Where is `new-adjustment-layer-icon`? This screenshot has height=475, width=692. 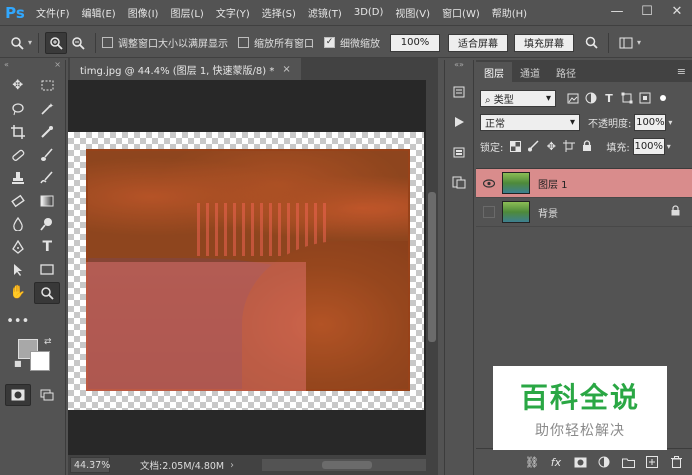 new-adjustment-layer-icon is located at coordinates (604, 462).